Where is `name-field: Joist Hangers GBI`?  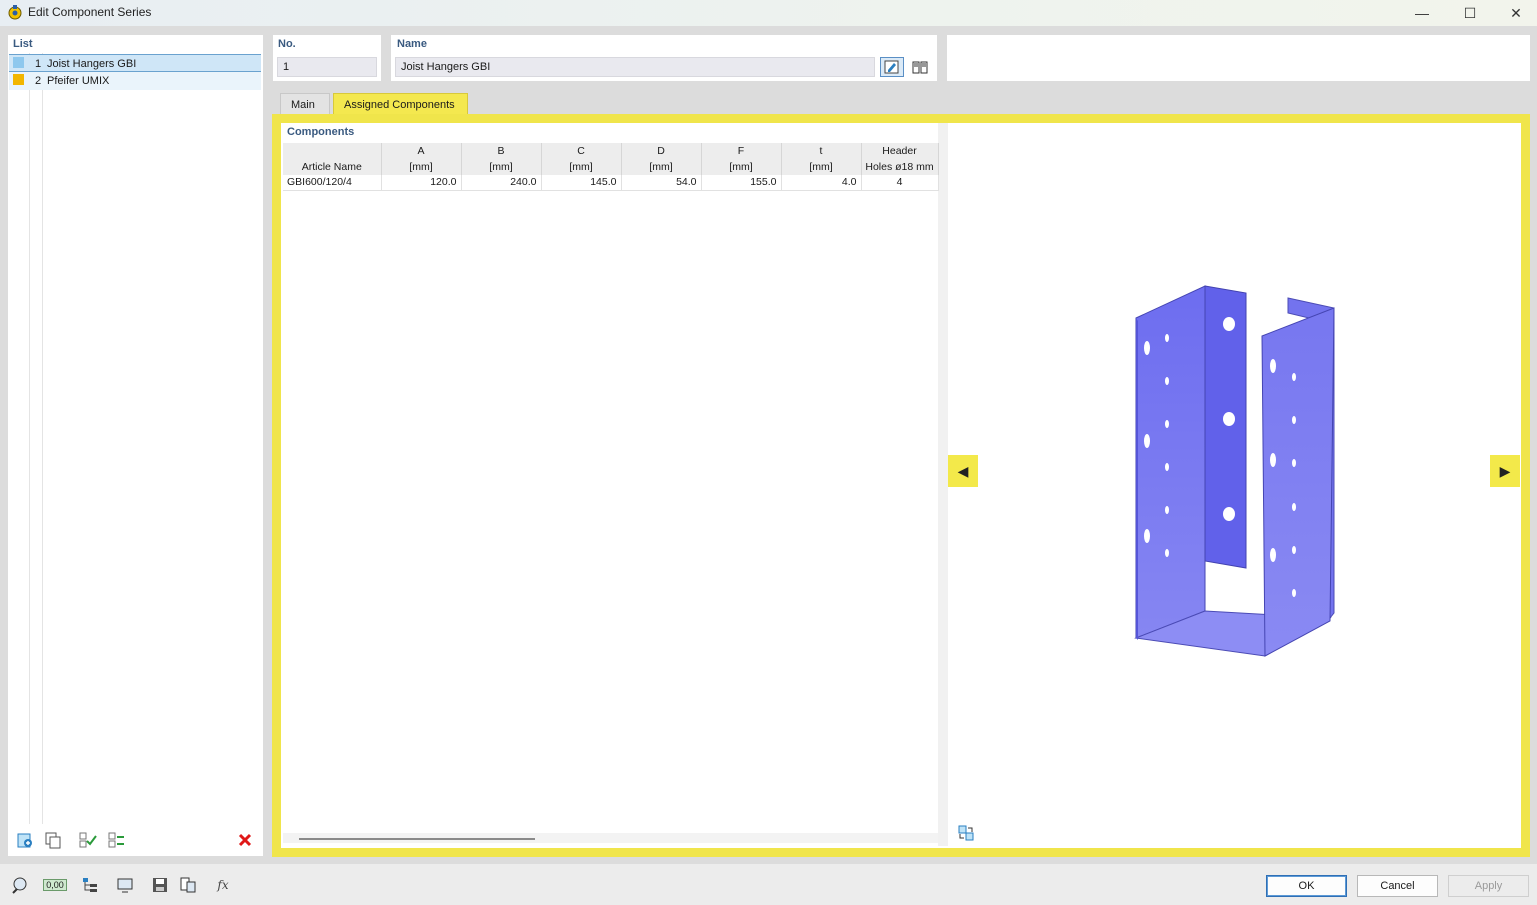 name-field: Joist Hangers GBI is located at coordinates (635, 67).